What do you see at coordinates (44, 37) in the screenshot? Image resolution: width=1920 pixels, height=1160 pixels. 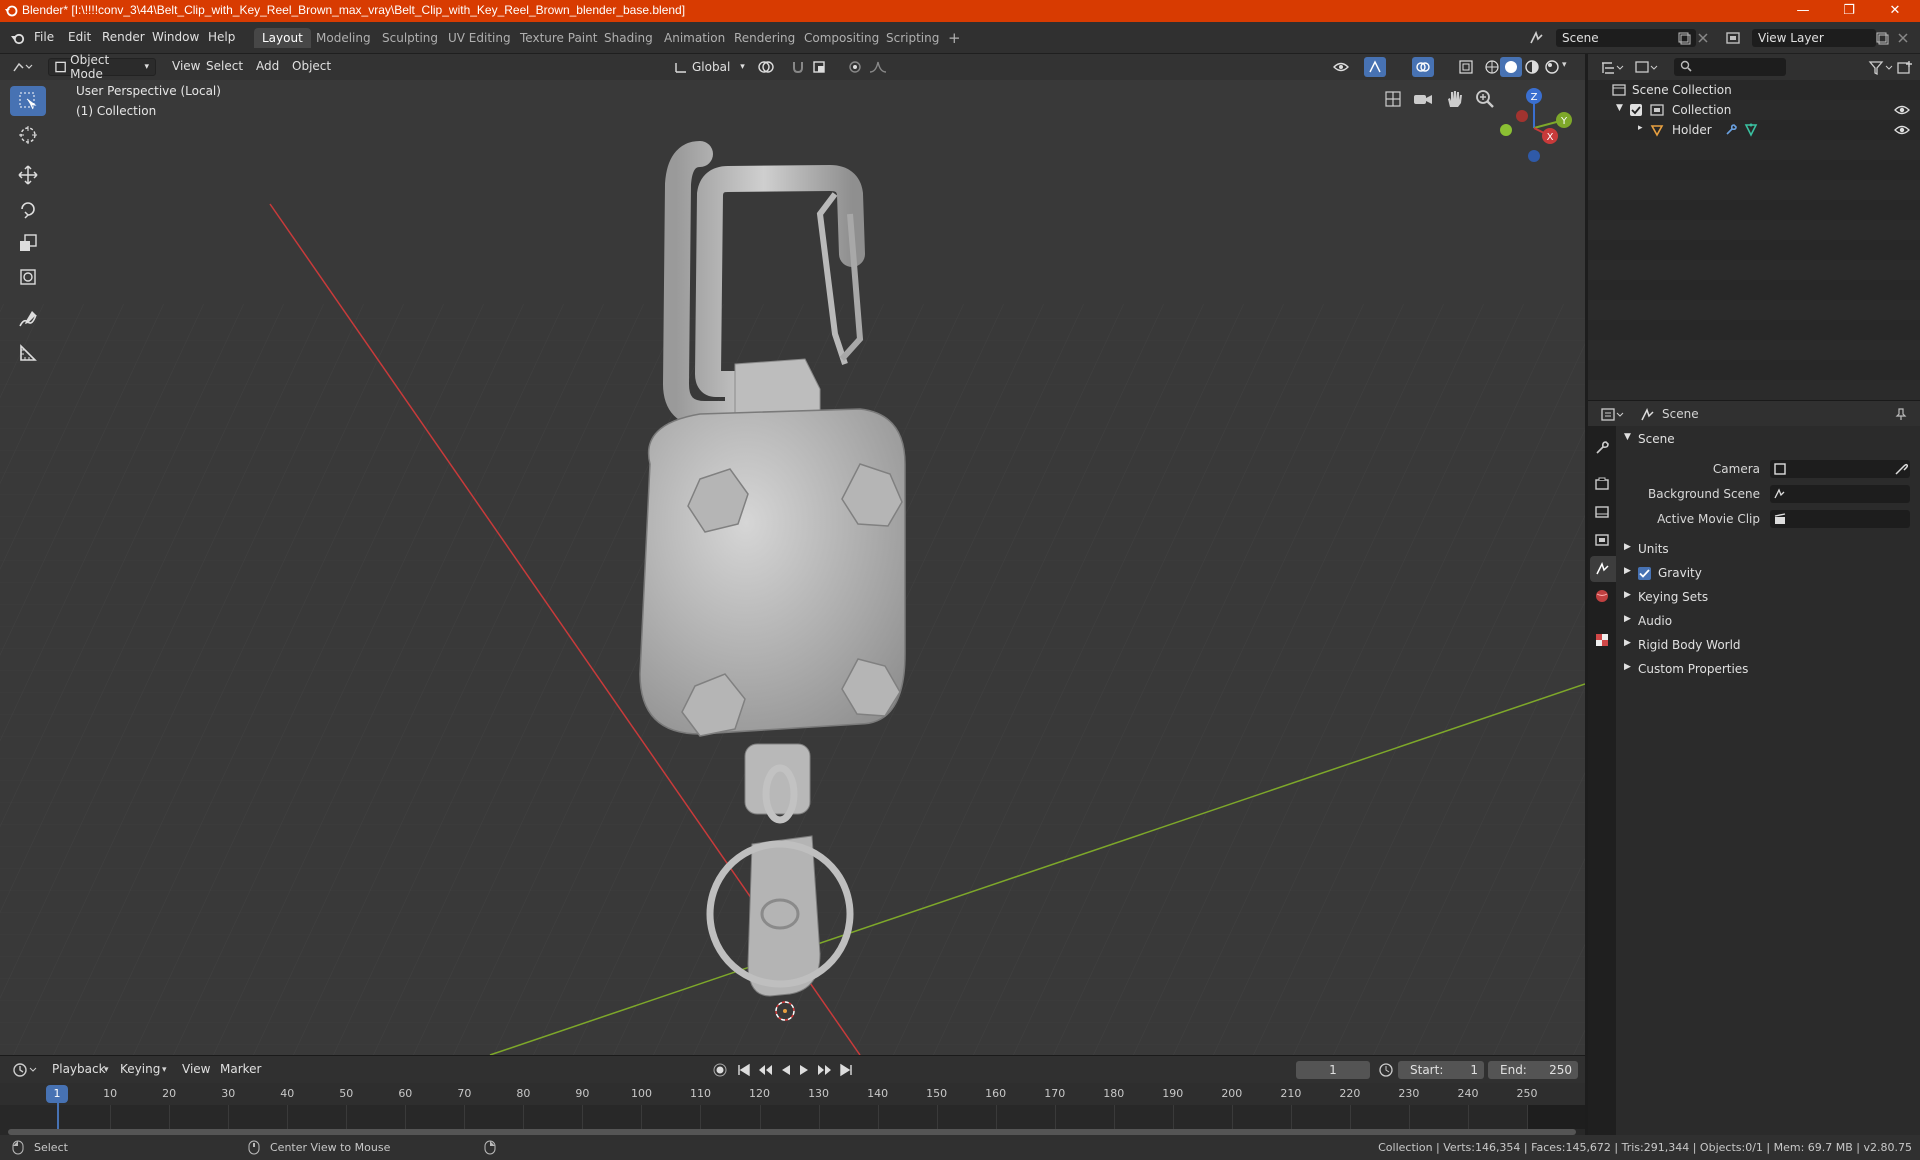 I see `menu-file: File` at bounding box center [44, 37].